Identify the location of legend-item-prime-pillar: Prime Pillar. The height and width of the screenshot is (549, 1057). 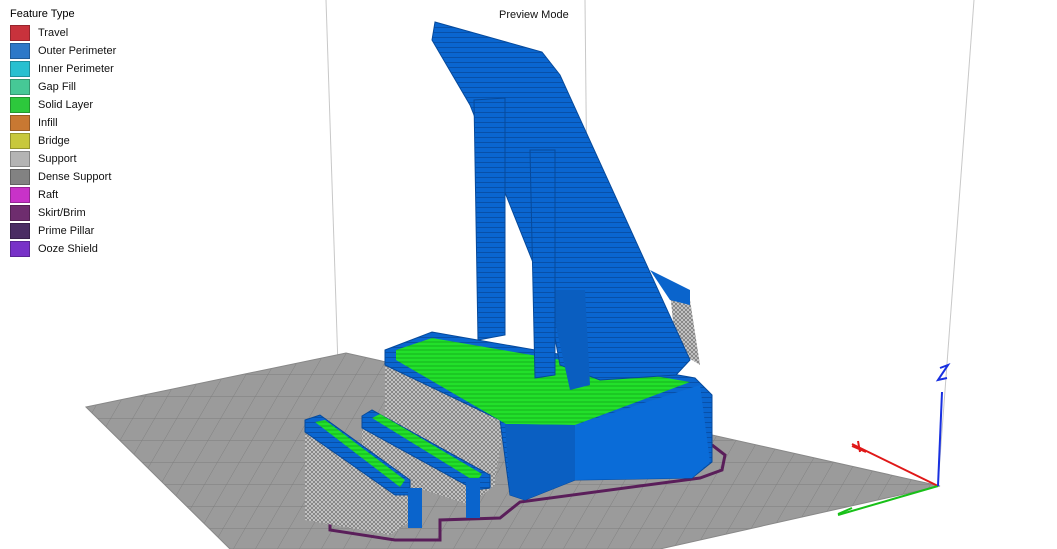
(61, 231).